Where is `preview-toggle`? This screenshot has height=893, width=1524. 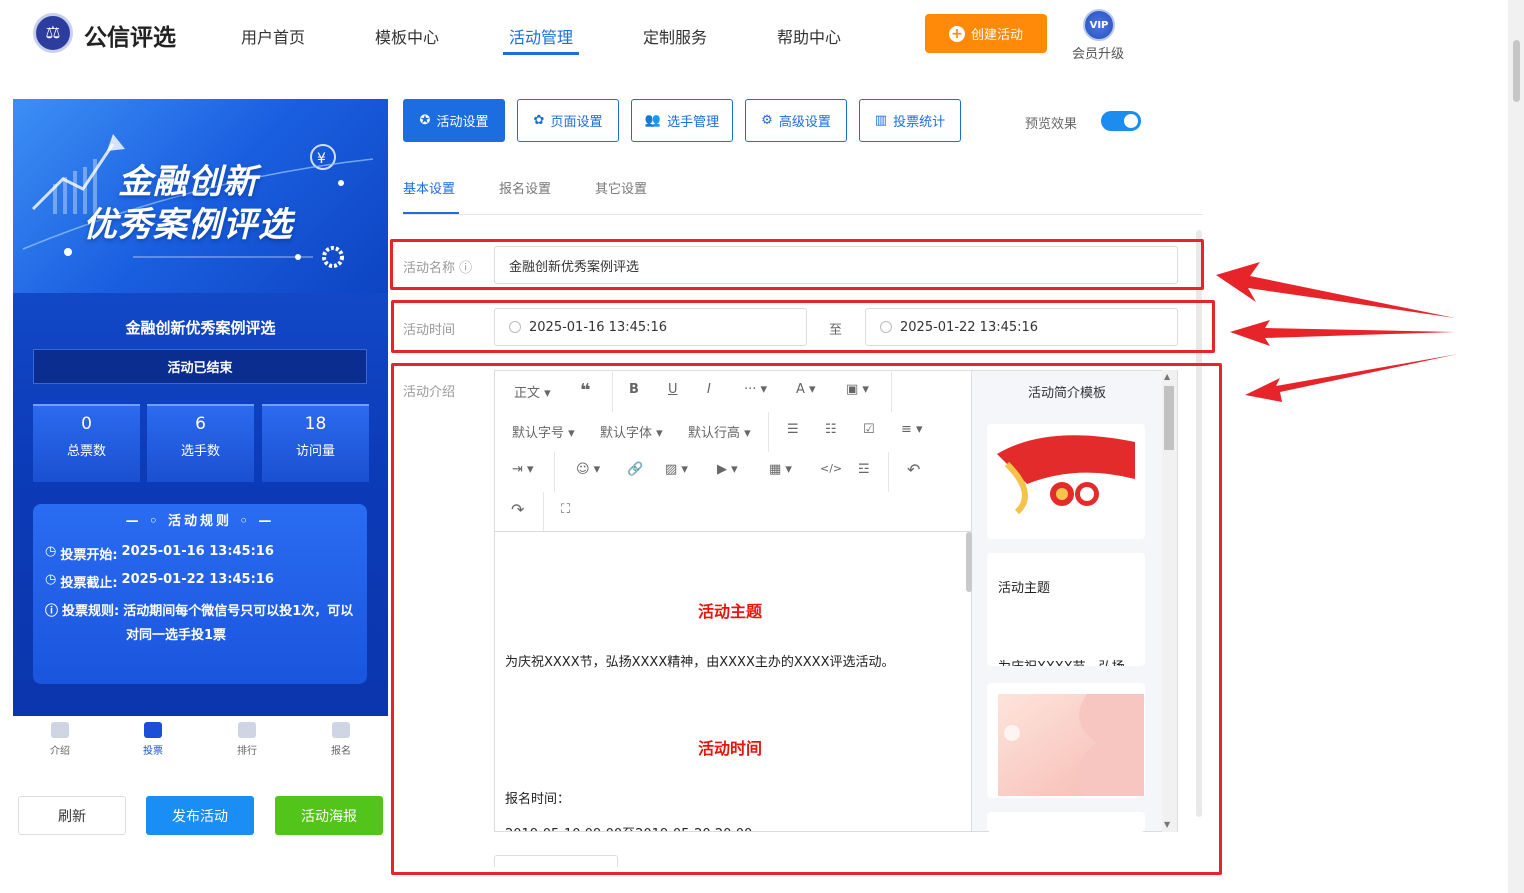 preview-toggle is located at coordinates (1121, 121).